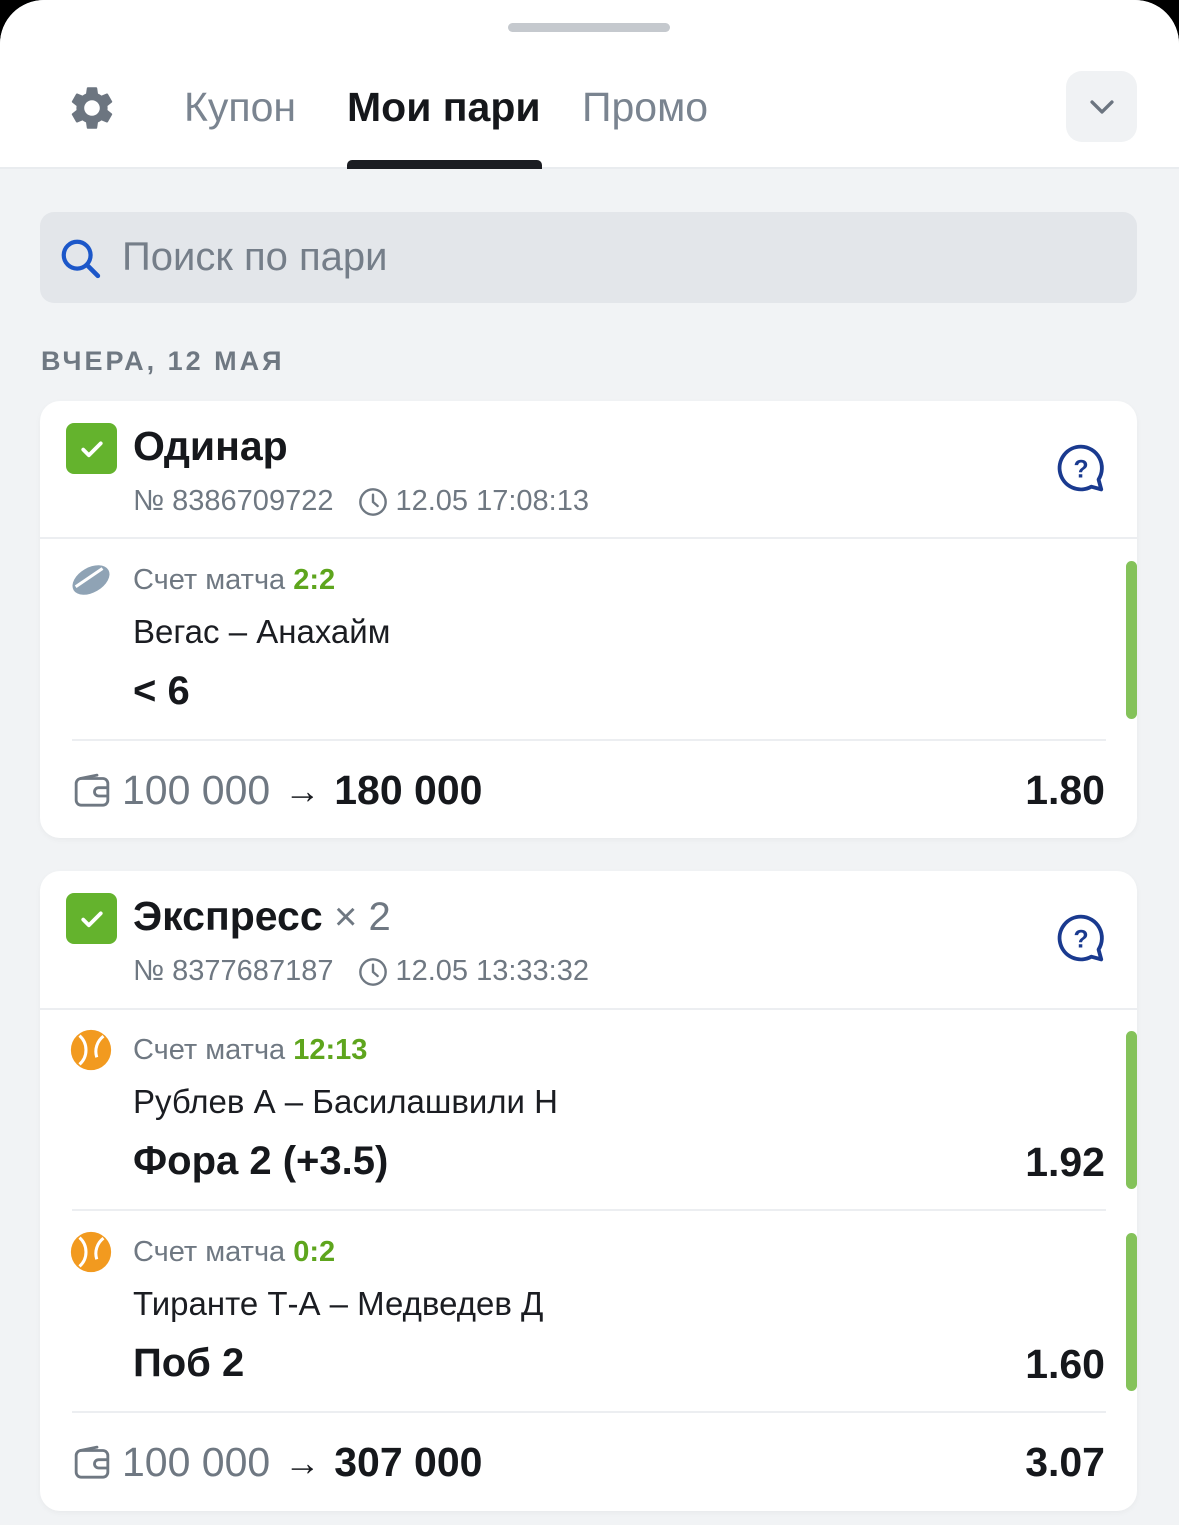 The image size is (1179, 1525). I want to click on match-teams: Рублев А – Басилашвили Н, so click(345, 1101).